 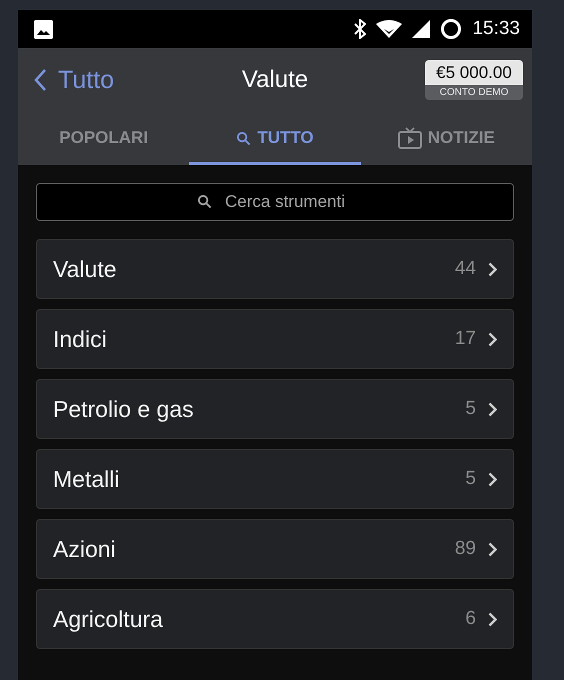 I want to click on wifi-icon, so click(x=389, y=29).